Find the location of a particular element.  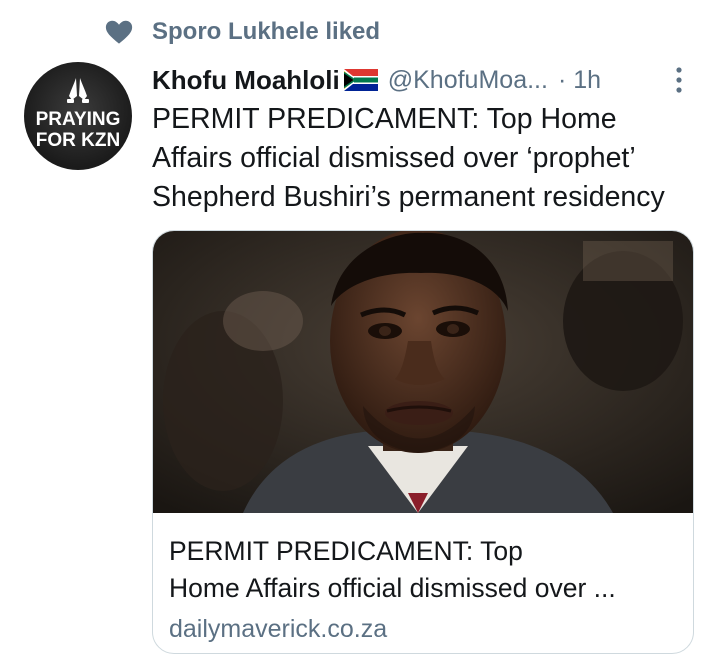

heart-icon is located at coordinates (119, 32).